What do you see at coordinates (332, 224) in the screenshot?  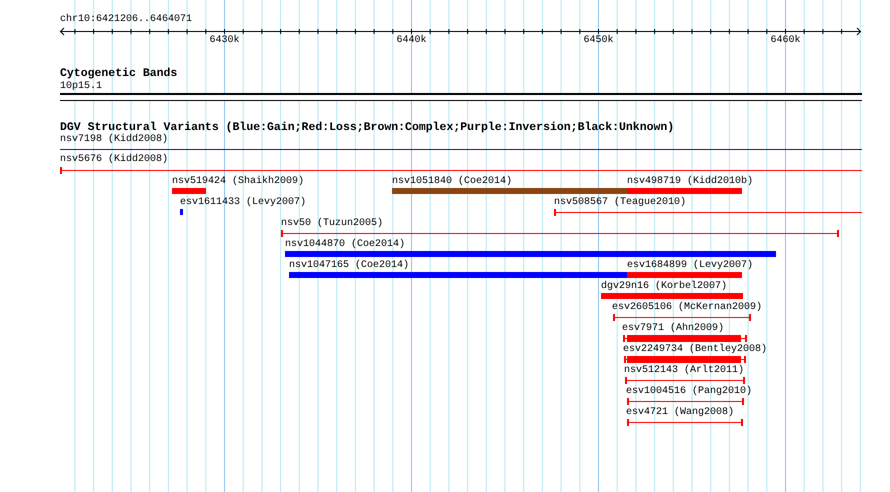 I see `variant-label: nsv50 (Tuzun2005)` at bounding box center [332, 224].